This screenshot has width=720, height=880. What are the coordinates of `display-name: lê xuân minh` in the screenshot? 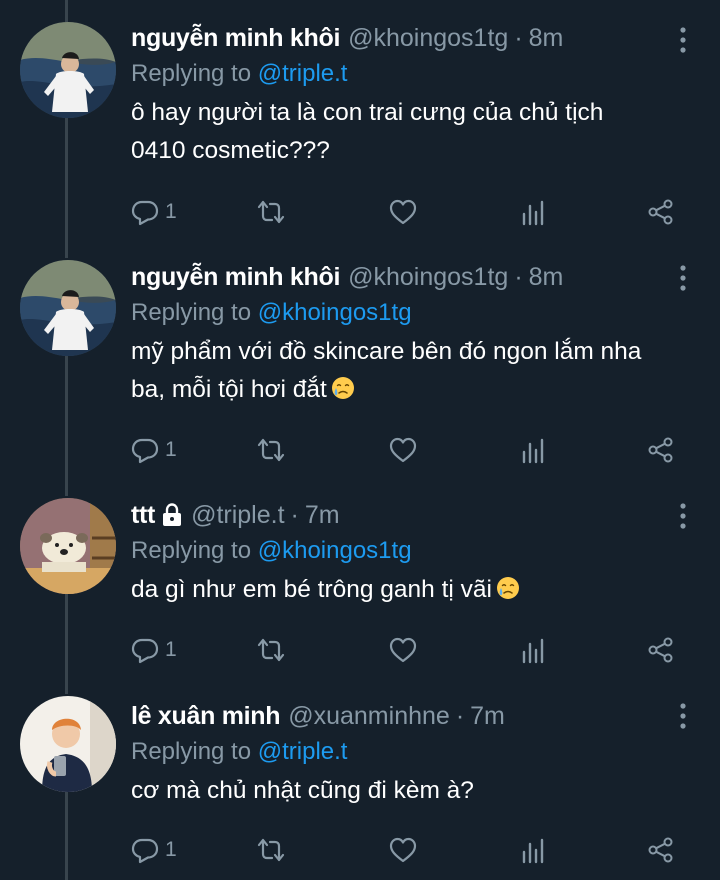 It's located at (206, 716).